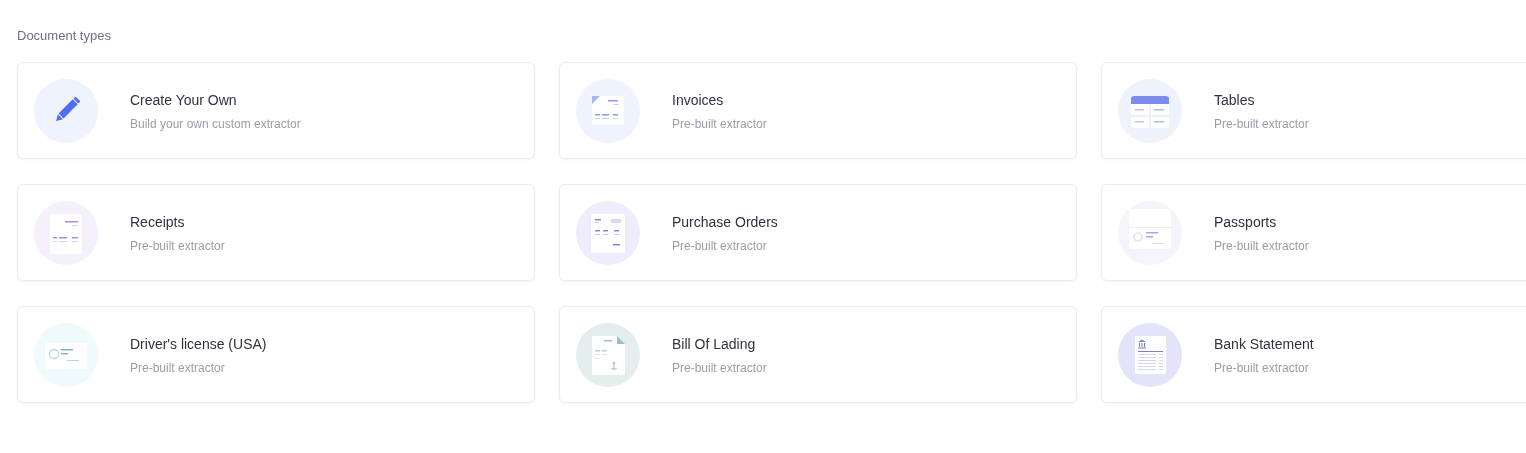 This screenshot has width=1526, height=453. What do you see at coordinates (198, 344) in the screenshot?
I see `card-title: Driver's license (USA)` at bounding box center [198, 344].